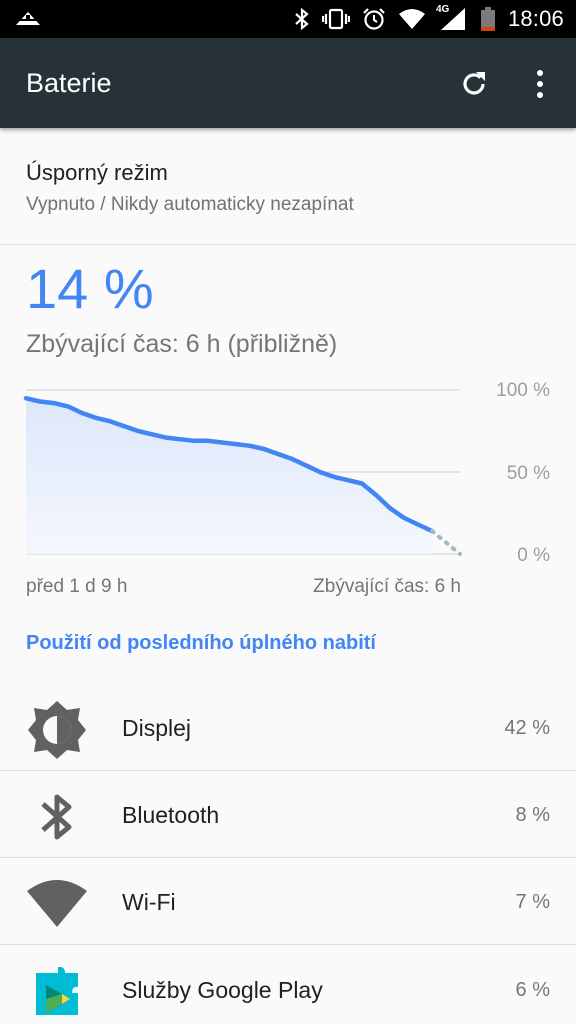 This screenshot has width=576, height=1024. I want to click on more-options-icon, so click(540, 84).